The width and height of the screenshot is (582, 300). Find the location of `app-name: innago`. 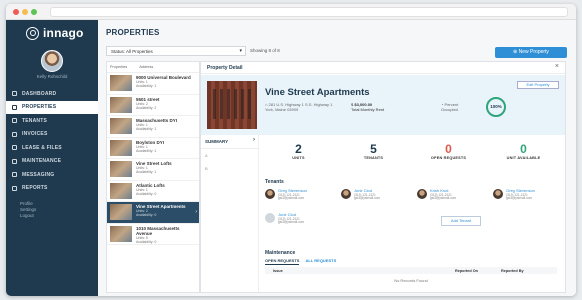

app-name: innago is located at coordinates (63, 33).